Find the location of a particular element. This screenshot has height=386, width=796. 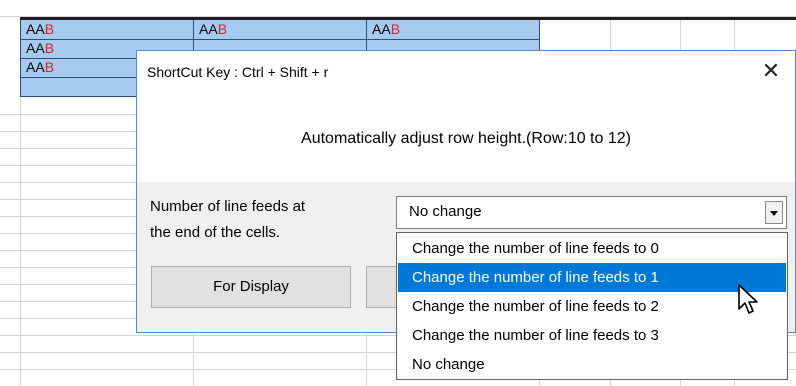

dropdown-option: Change the number of line feeds to 2 is located at coordinates (592, 306).